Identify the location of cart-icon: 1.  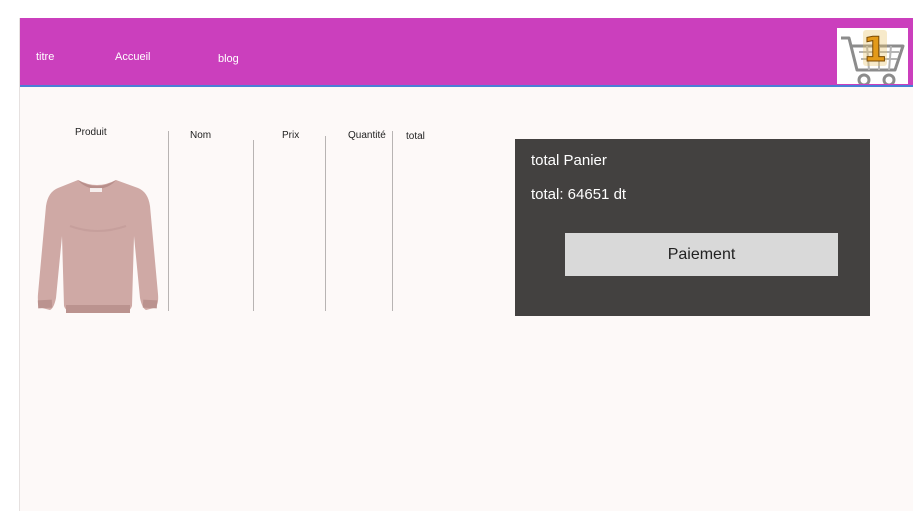
(873, 57).